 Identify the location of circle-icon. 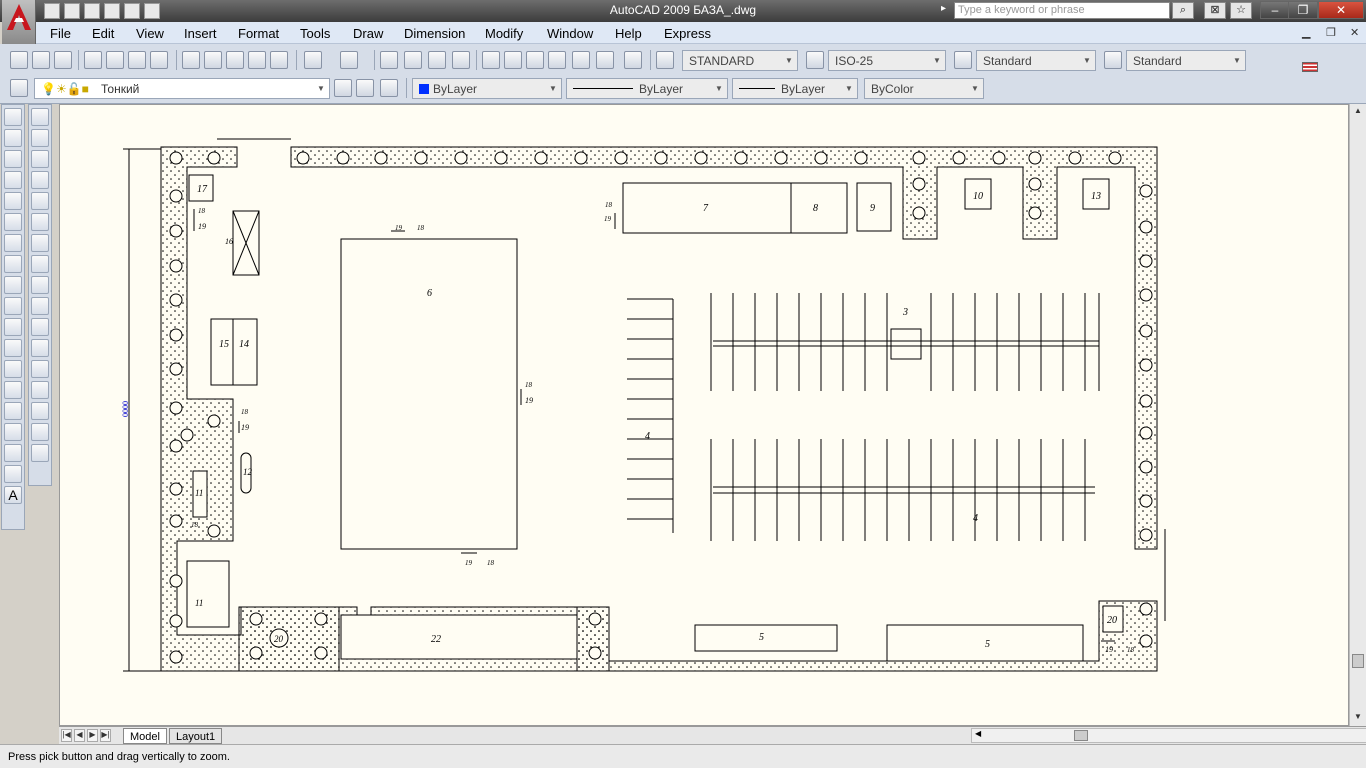
(13, 243).